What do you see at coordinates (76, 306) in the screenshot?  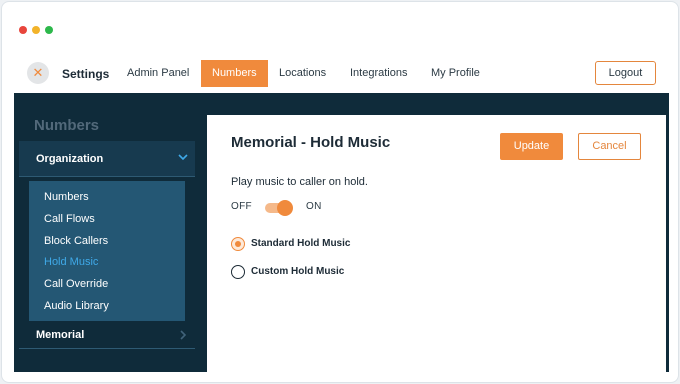 I see `sidebar-item-audio-library: Audio Library` at bounding box center [76, 306].